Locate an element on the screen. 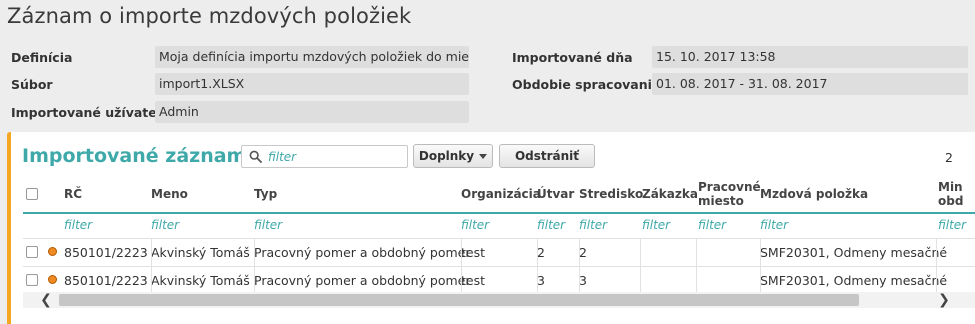  header-divider is located at coordinates (499, 213).